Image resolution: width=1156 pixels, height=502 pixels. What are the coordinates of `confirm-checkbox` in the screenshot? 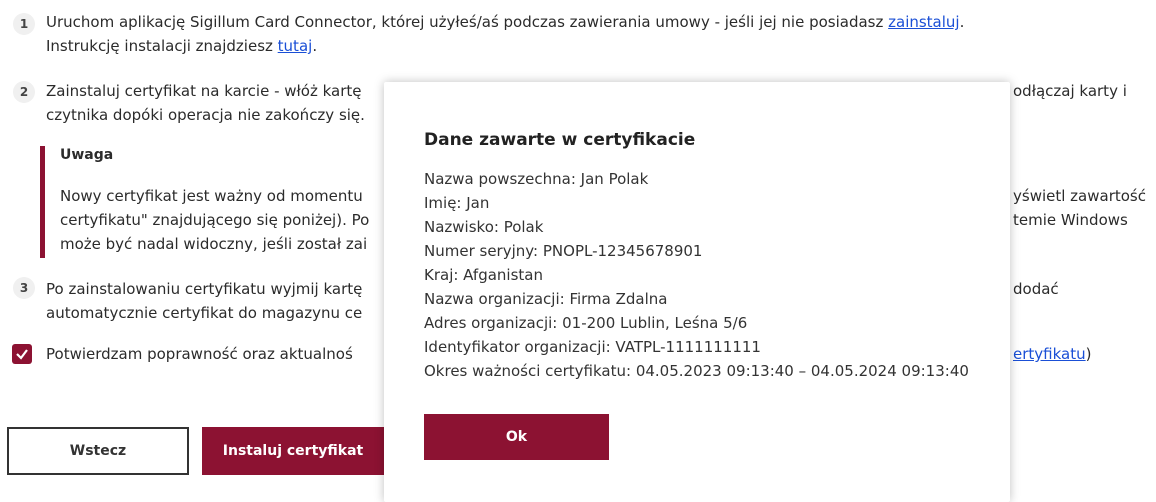 It's located at (22, 354).